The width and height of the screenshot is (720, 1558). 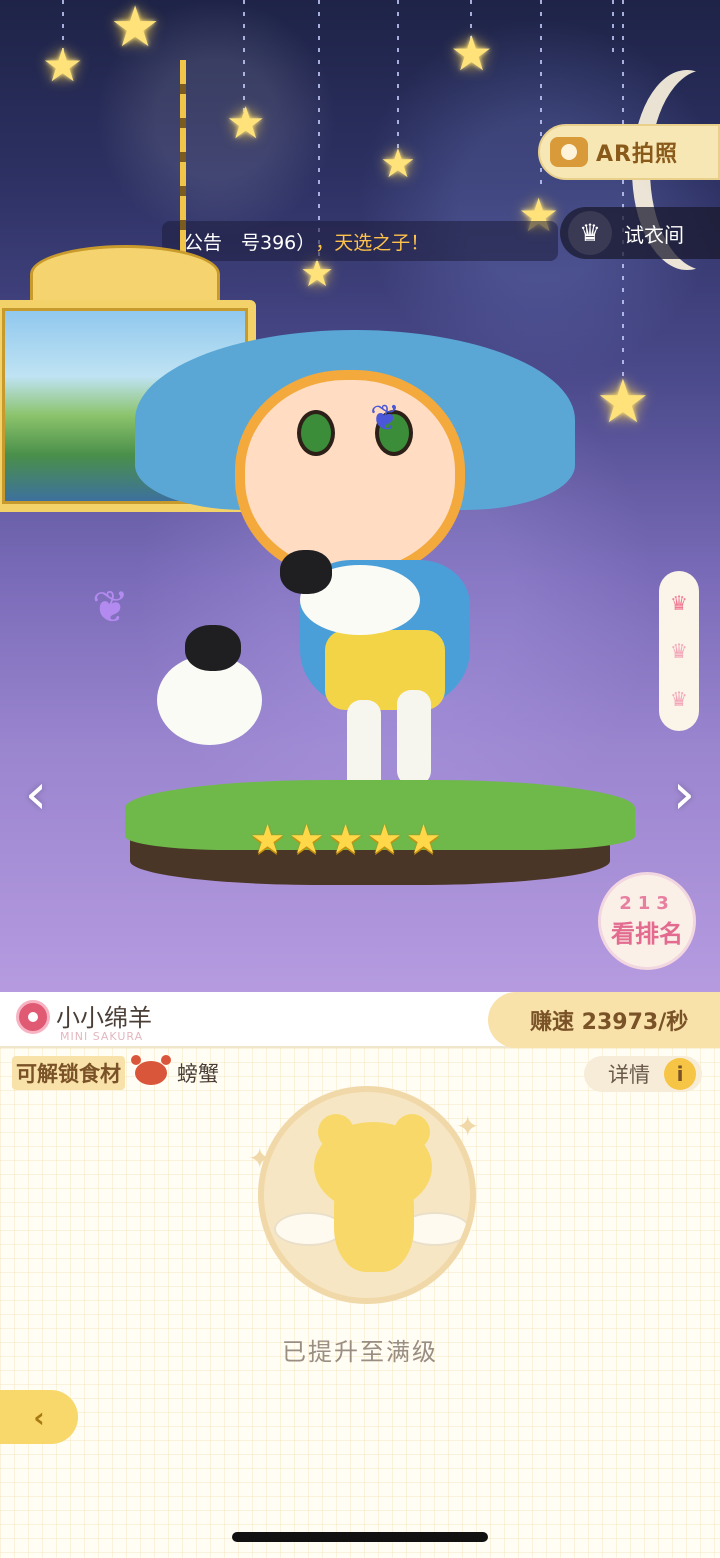 I want to click on figure-face, so click(x=350, y=475).